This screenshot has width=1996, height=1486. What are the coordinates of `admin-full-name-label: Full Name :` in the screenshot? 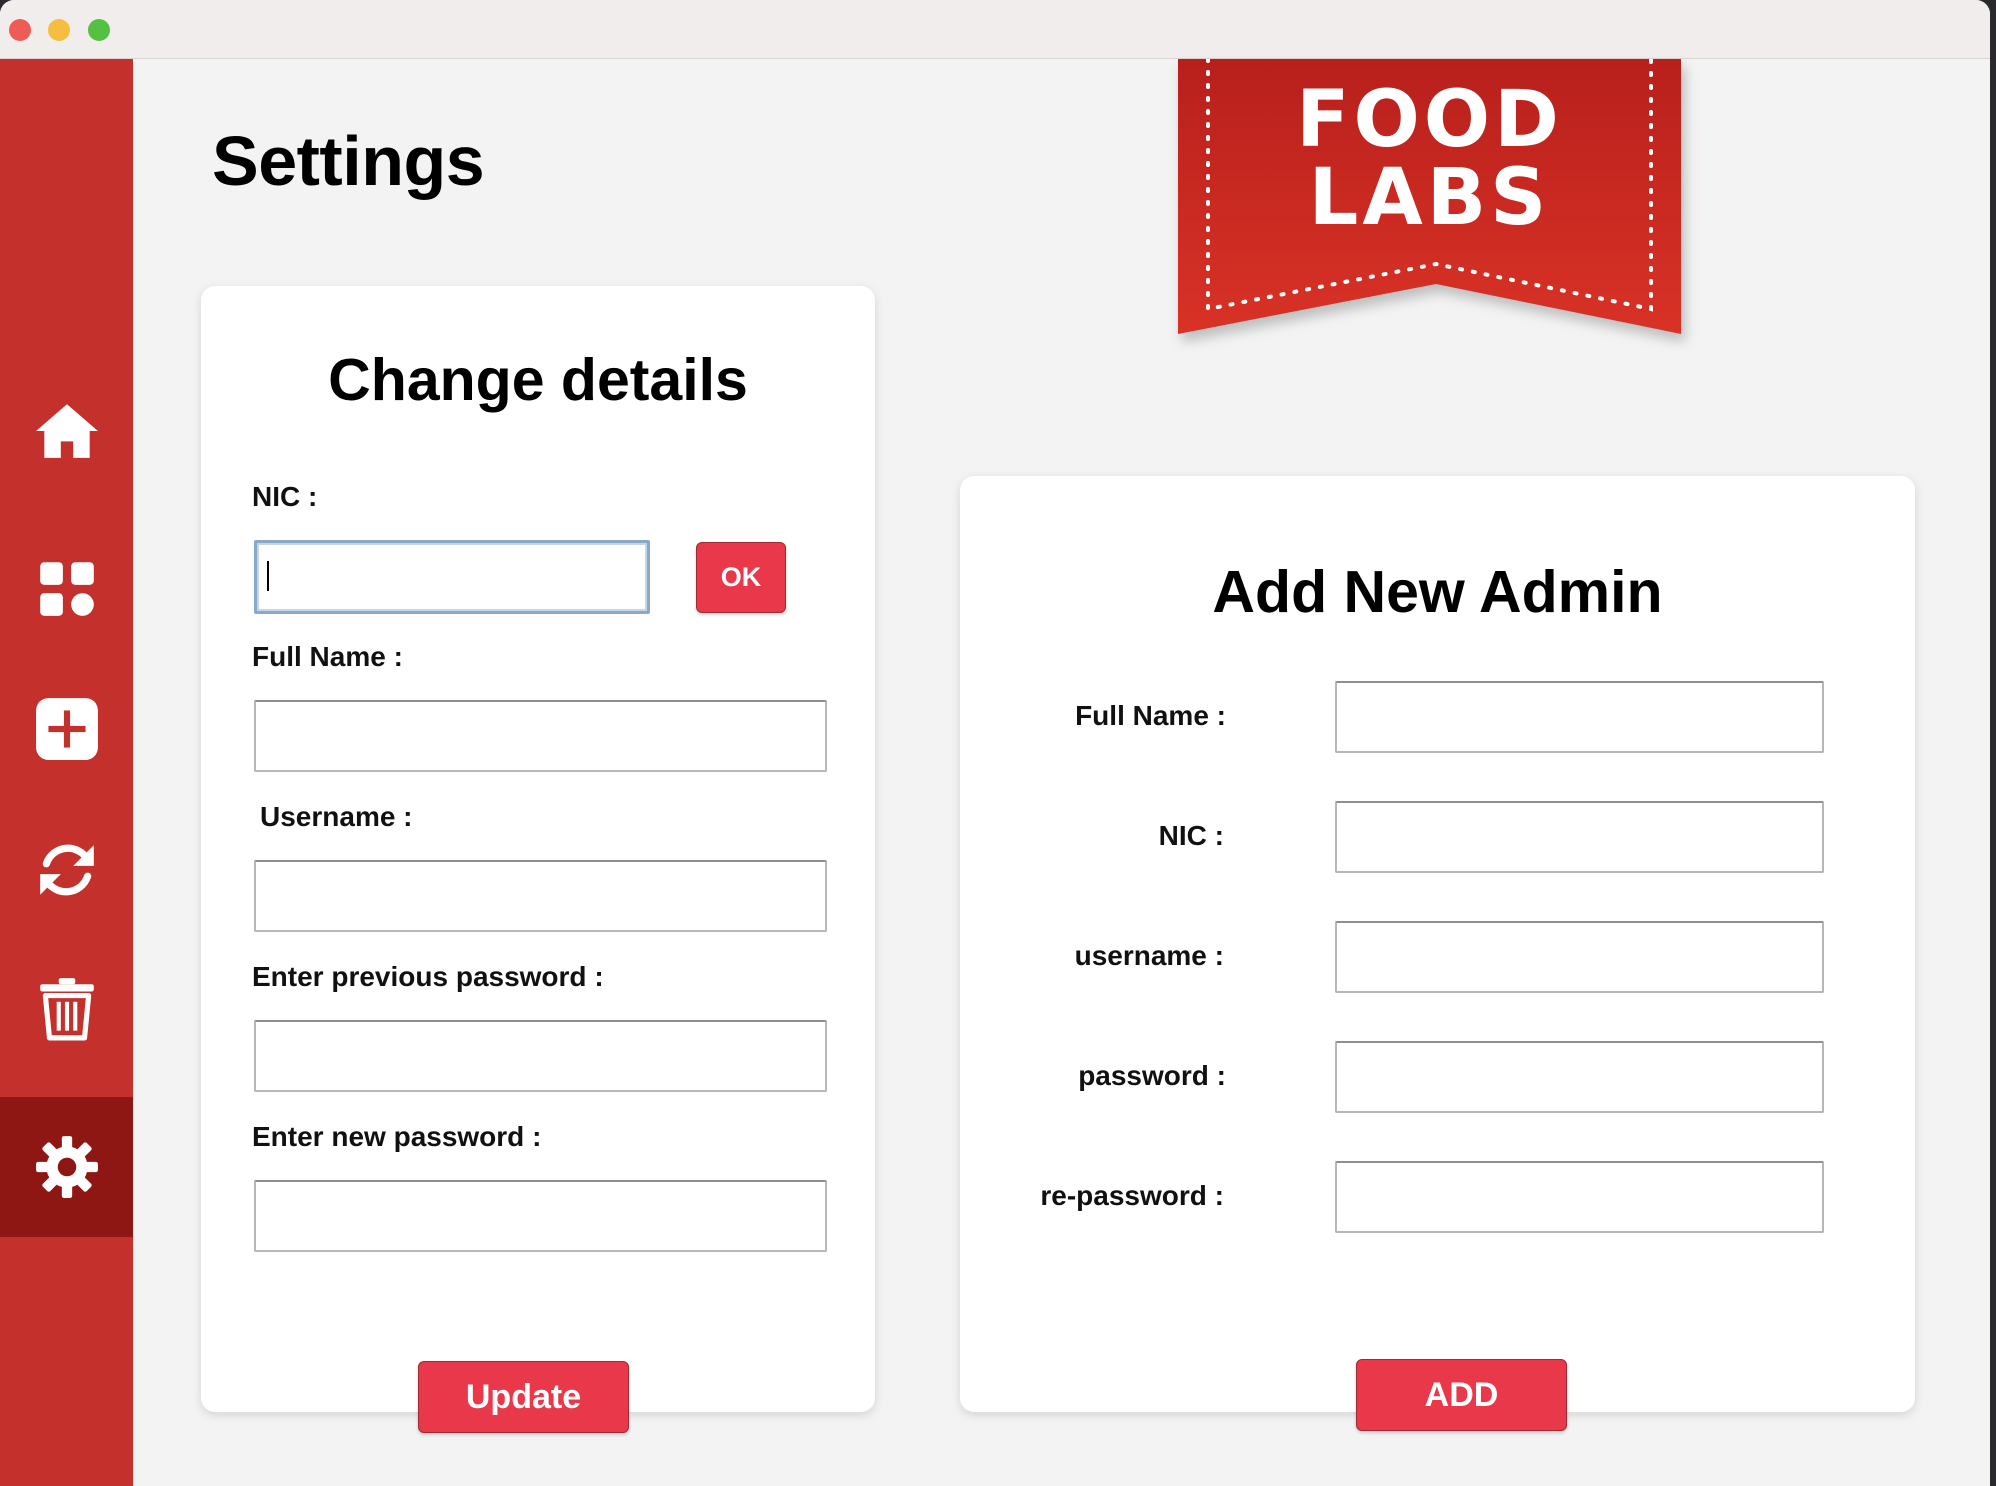 It's located at (1150, 715).